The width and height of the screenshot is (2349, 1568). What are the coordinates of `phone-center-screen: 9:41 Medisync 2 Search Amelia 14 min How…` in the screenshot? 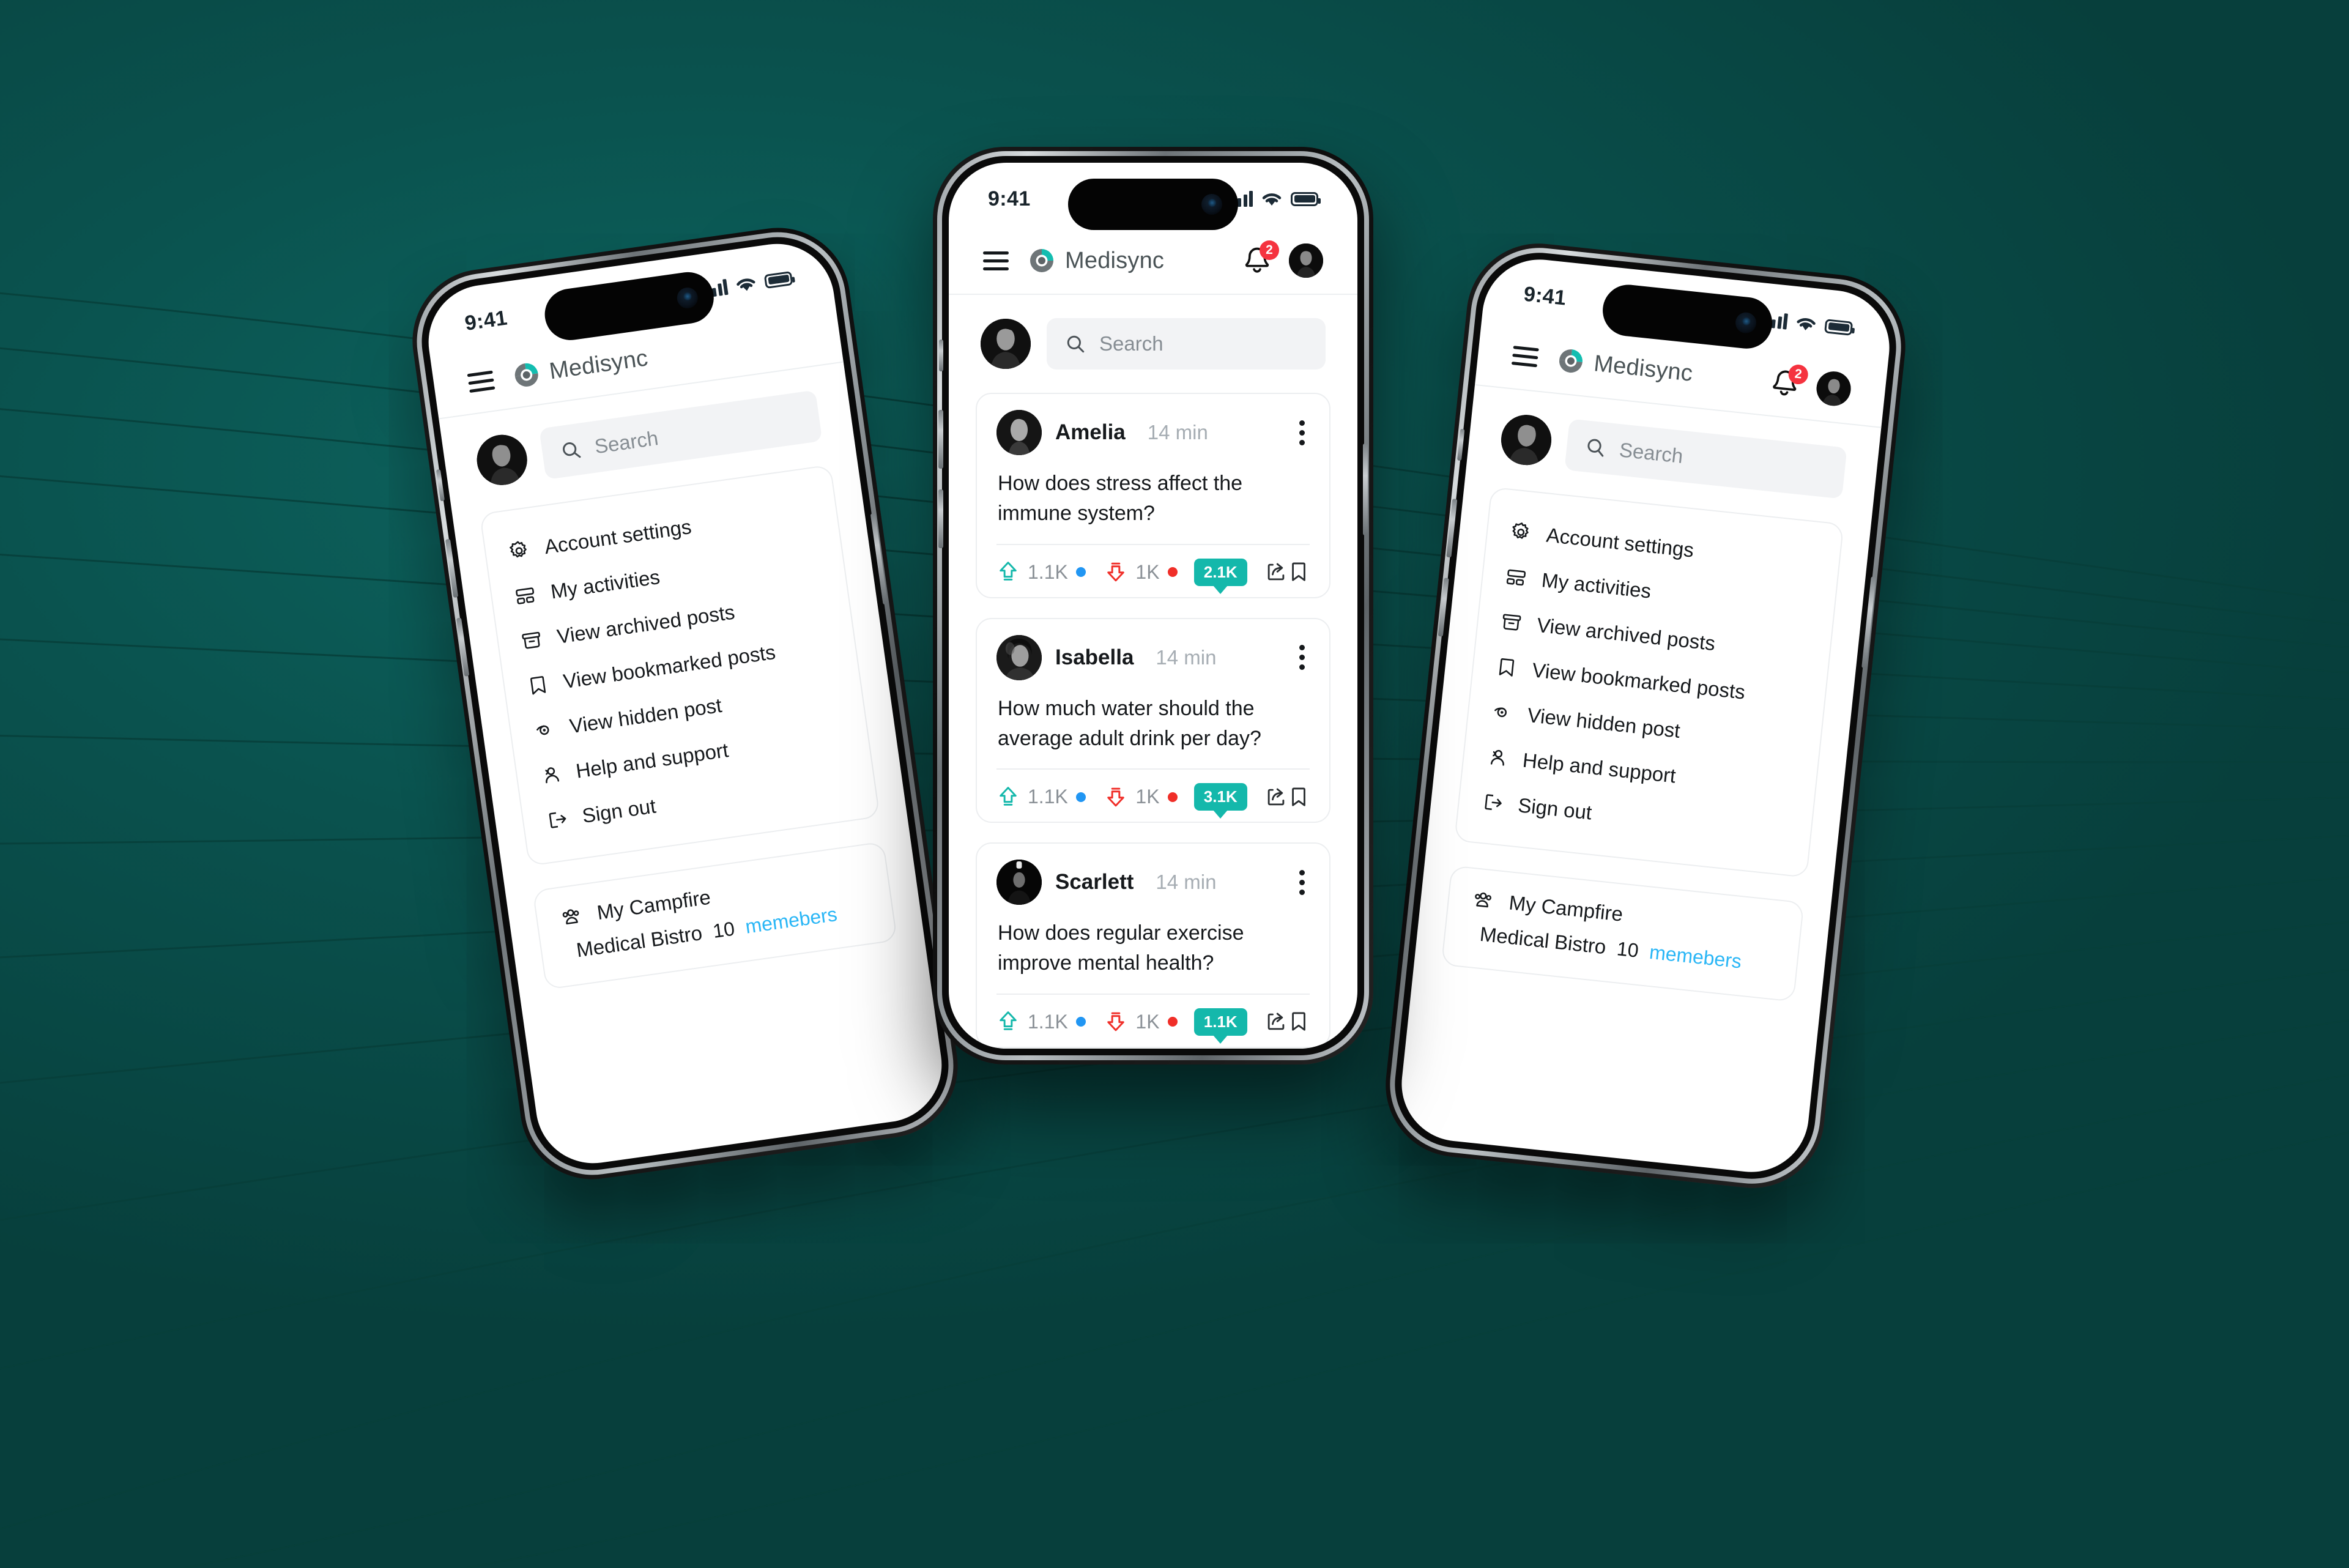 It's located at (1153, 606).